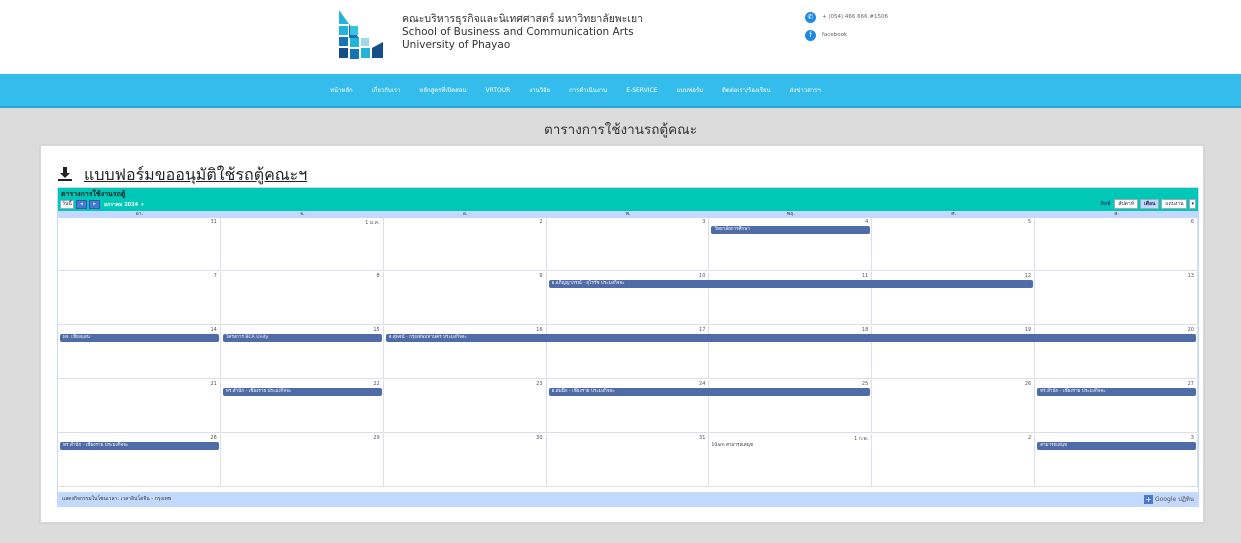 The width and height of the screenshot is (1241, 543). Describe the element at coordinates (791, 284) in the screenshot. I see `calendar-event: อ.อภิญญาภรณ์ - อุไรรัช ประมงกิจจะ` at that location.